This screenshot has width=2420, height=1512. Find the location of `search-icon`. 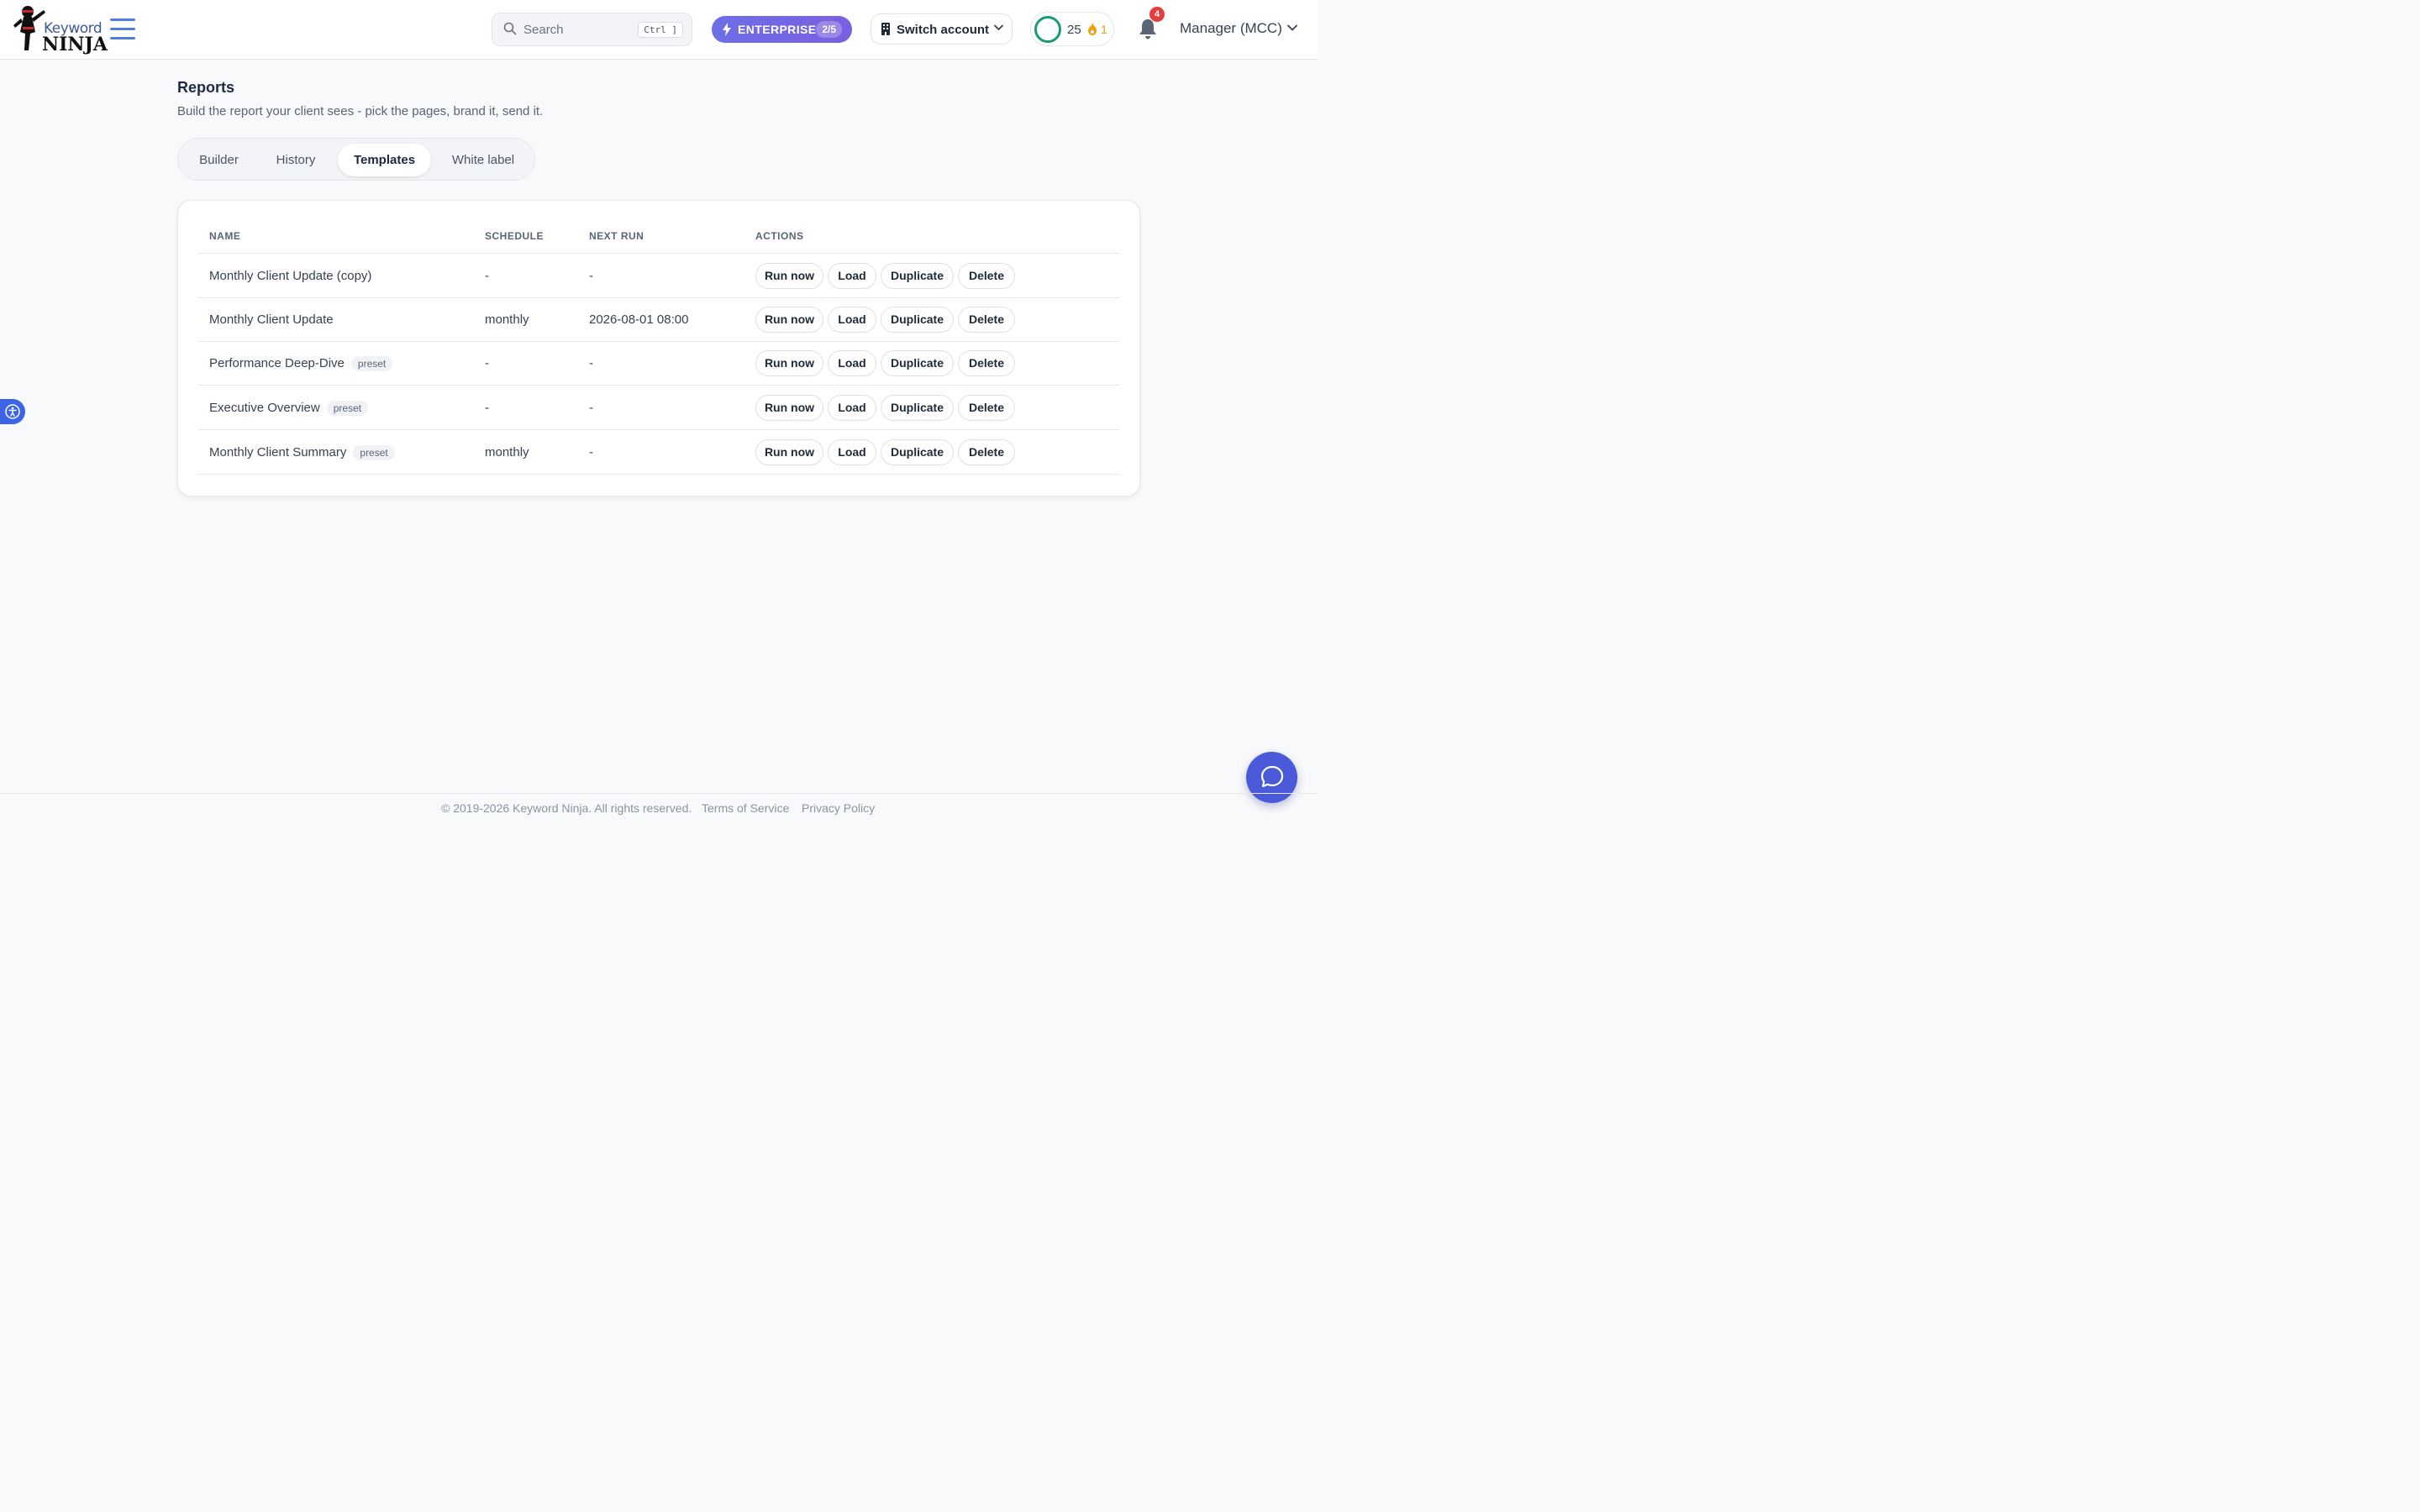

search-icon is located at coordinates (510, 28).